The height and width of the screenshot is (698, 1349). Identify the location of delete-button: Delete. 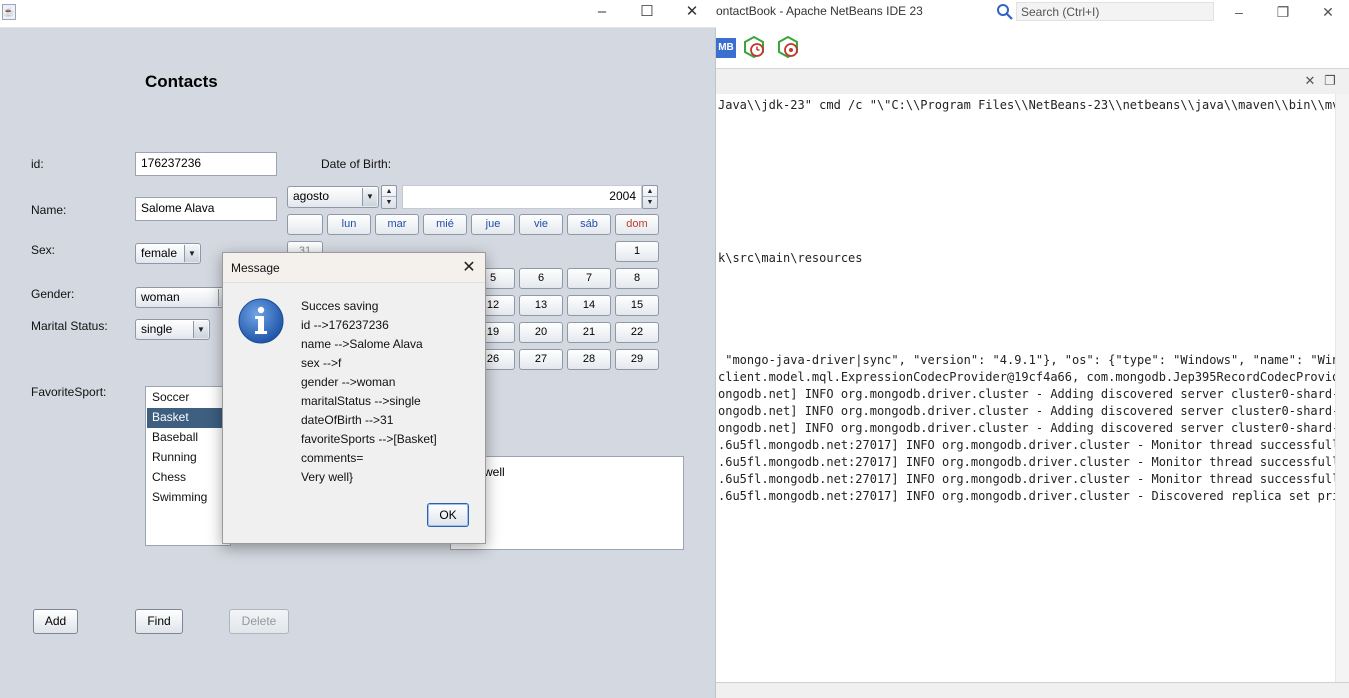
(259, 621).